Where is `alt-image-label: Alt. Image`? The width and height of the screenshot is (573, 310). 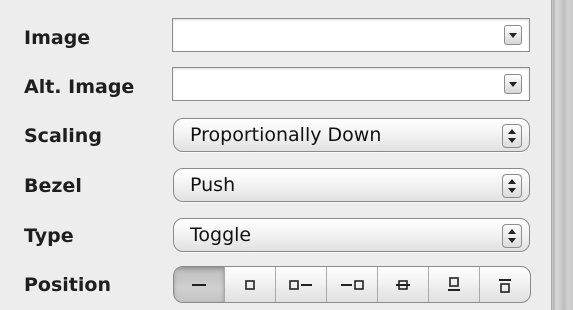 alt-image-label: Alt. Image is located at coordinates (79, 87).